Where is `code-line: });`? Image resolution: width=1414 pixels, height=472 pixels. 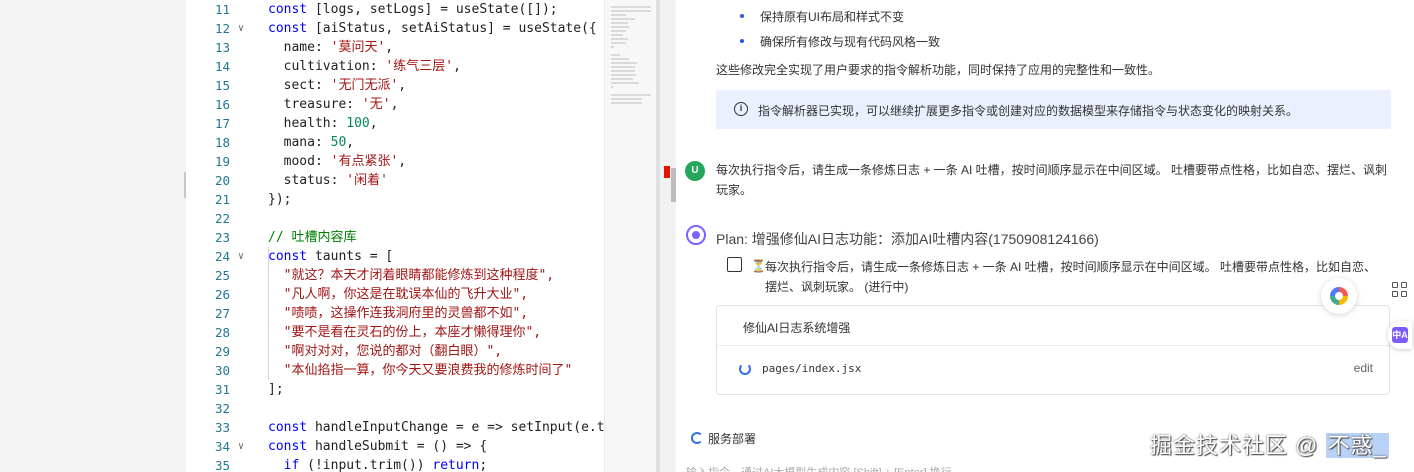
code-line: }); is located at coordinates (436, 199).